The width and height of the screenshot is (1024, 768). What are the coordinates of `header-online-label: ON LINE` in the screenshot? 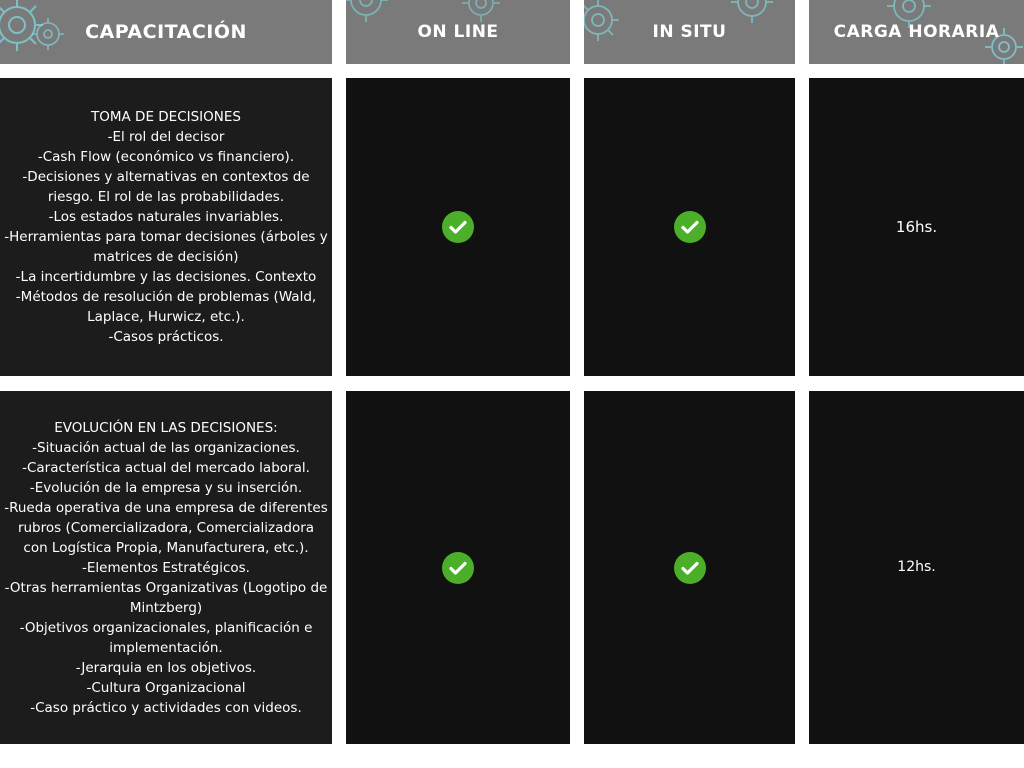 It's located at (458, 32).